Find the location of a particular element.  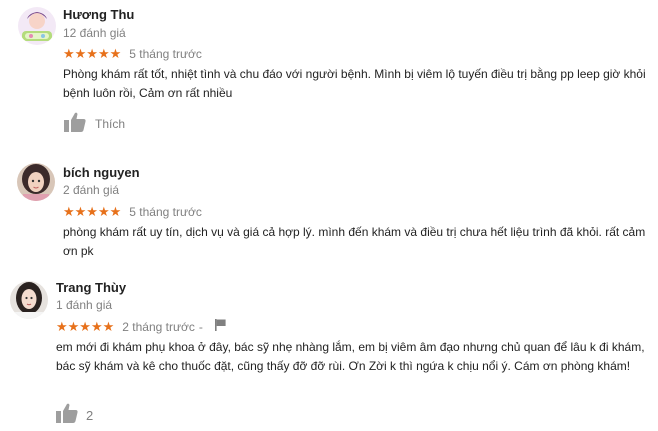

review-count: 1 đánh giá is located at coordinates (84, 305).